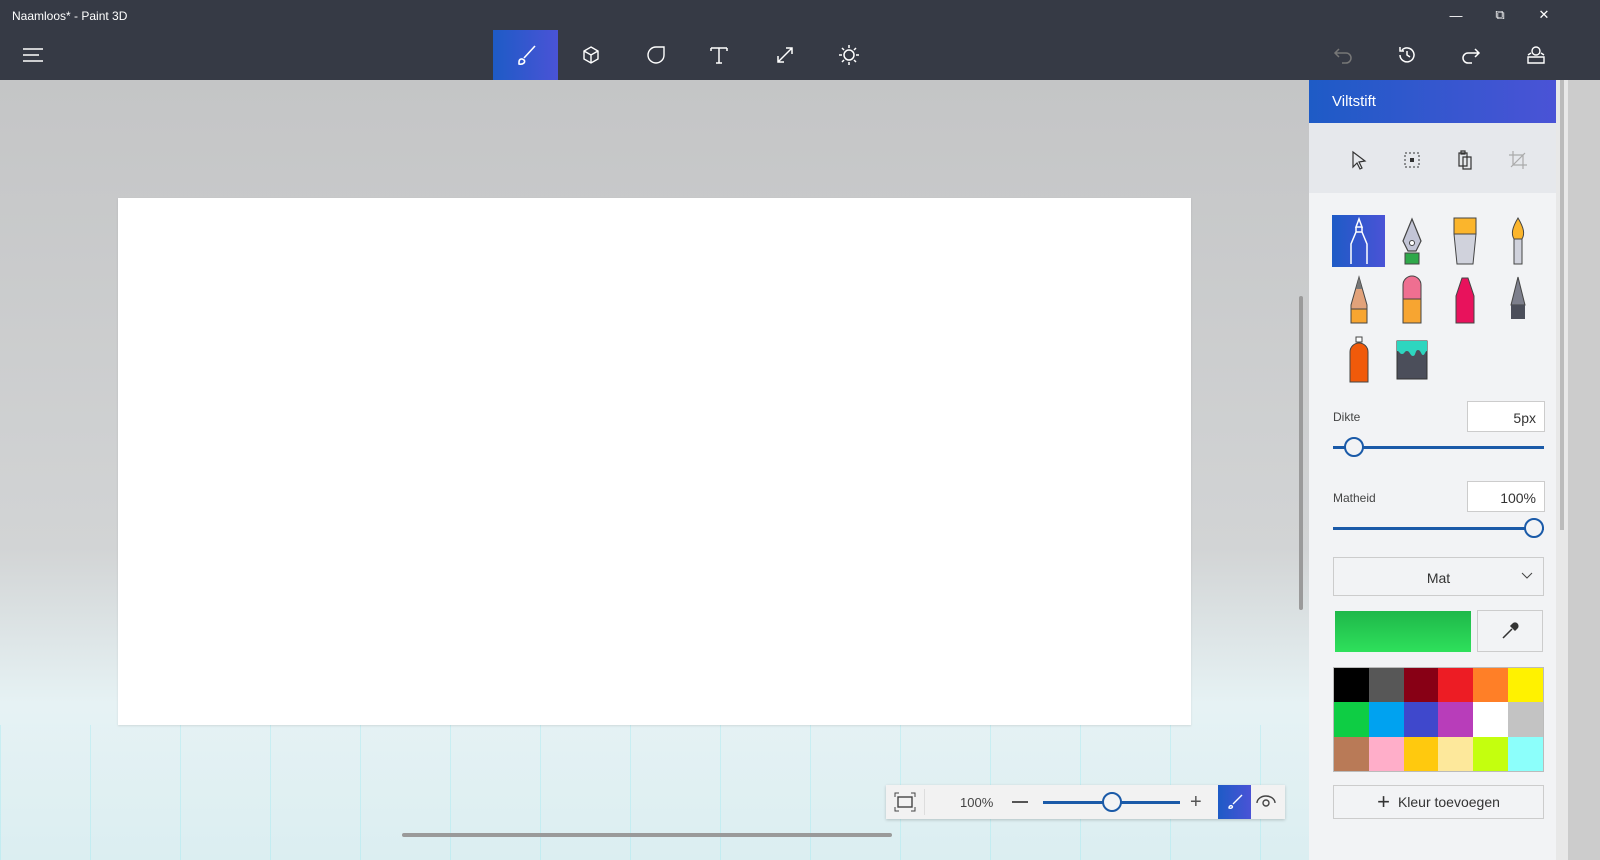  I want to click on restore-button: ⧉, so click(1500, 15).